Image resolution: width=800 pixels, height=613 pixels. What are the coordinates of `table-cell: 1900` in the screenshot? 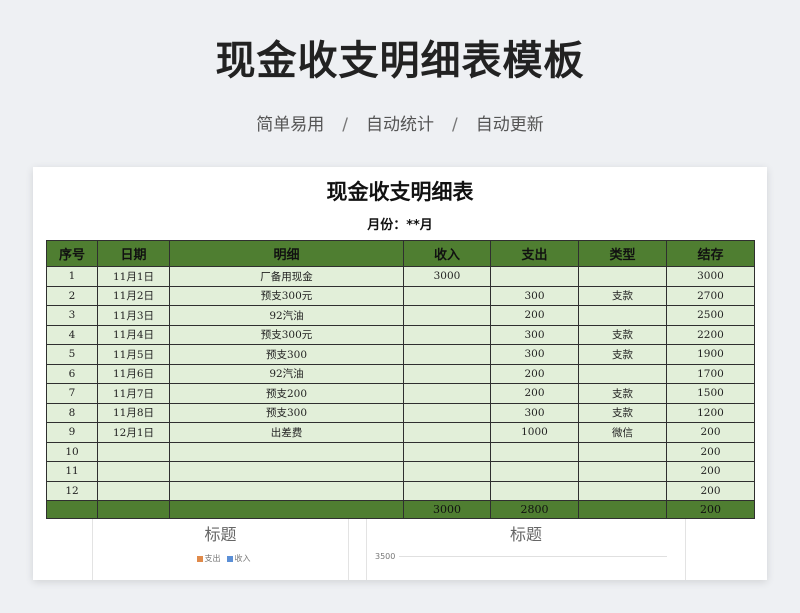 It's located at (710, 354).